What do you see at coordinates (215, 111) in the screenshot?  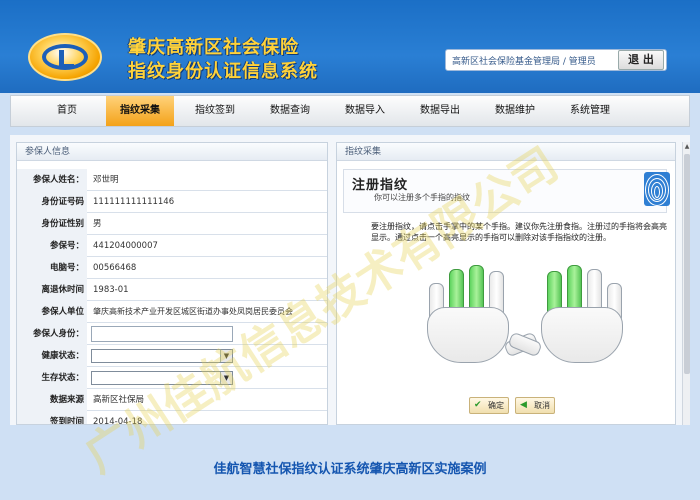 I see `nav-item-fingerprint-signin: 指纹签到` at bounding box center [215, 111].